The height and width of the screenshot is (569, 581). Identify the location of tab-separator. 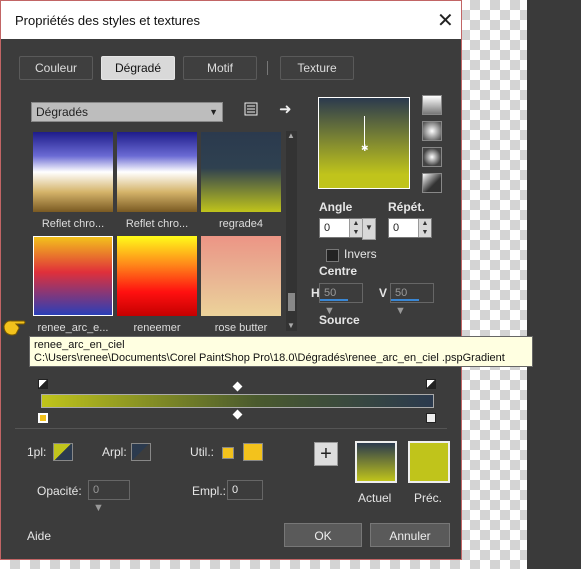
(267, 68).